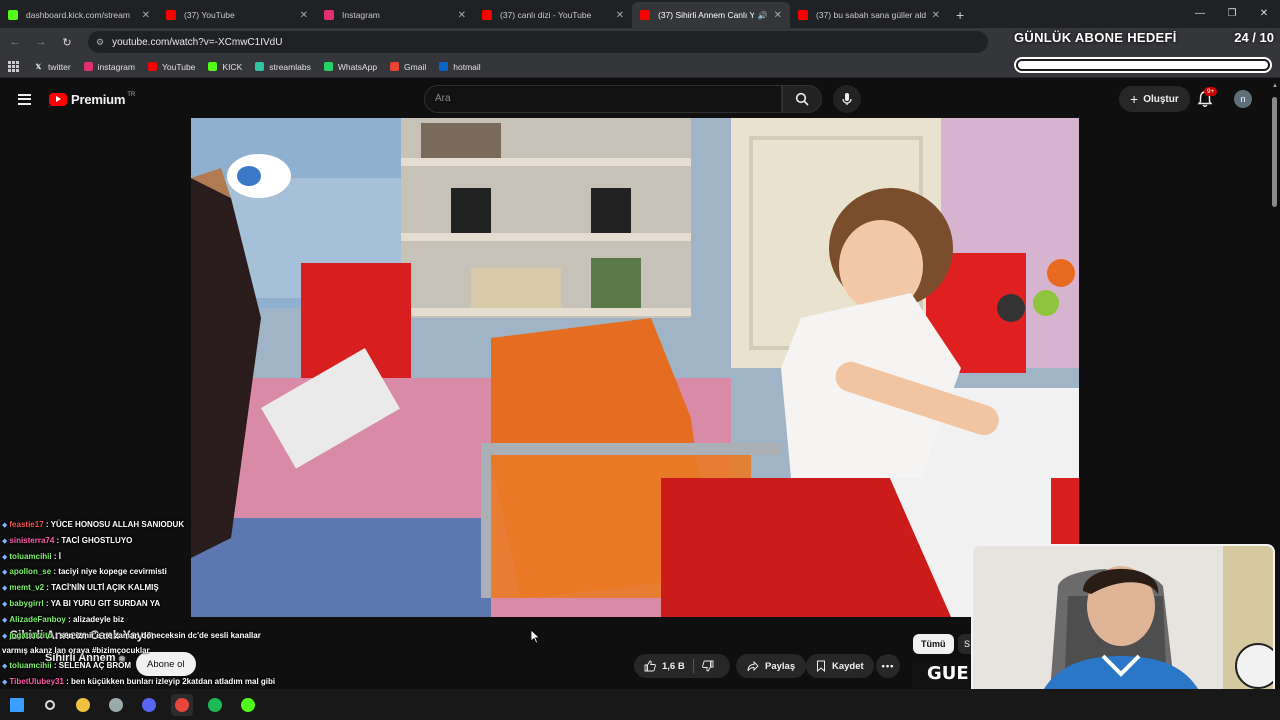  I want to click on logo-country: TR, so click(131, 95).